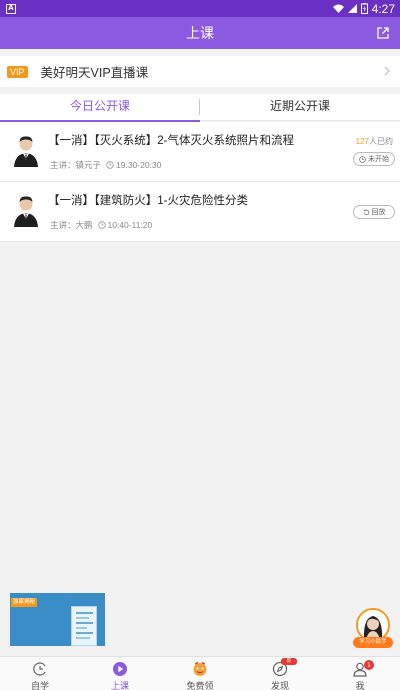 The image size is (400, 690). I want to click on video-tag: 独家揭秘, so click(24, 602).